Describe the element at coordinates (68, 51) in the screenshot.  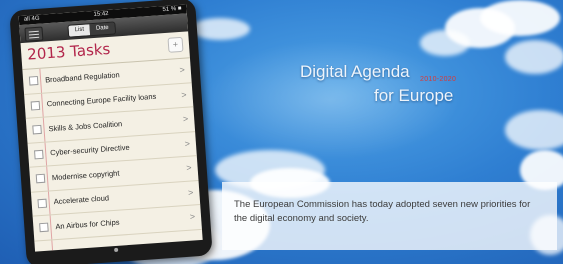
I see `page-title: 2013 Tasks` at that location.